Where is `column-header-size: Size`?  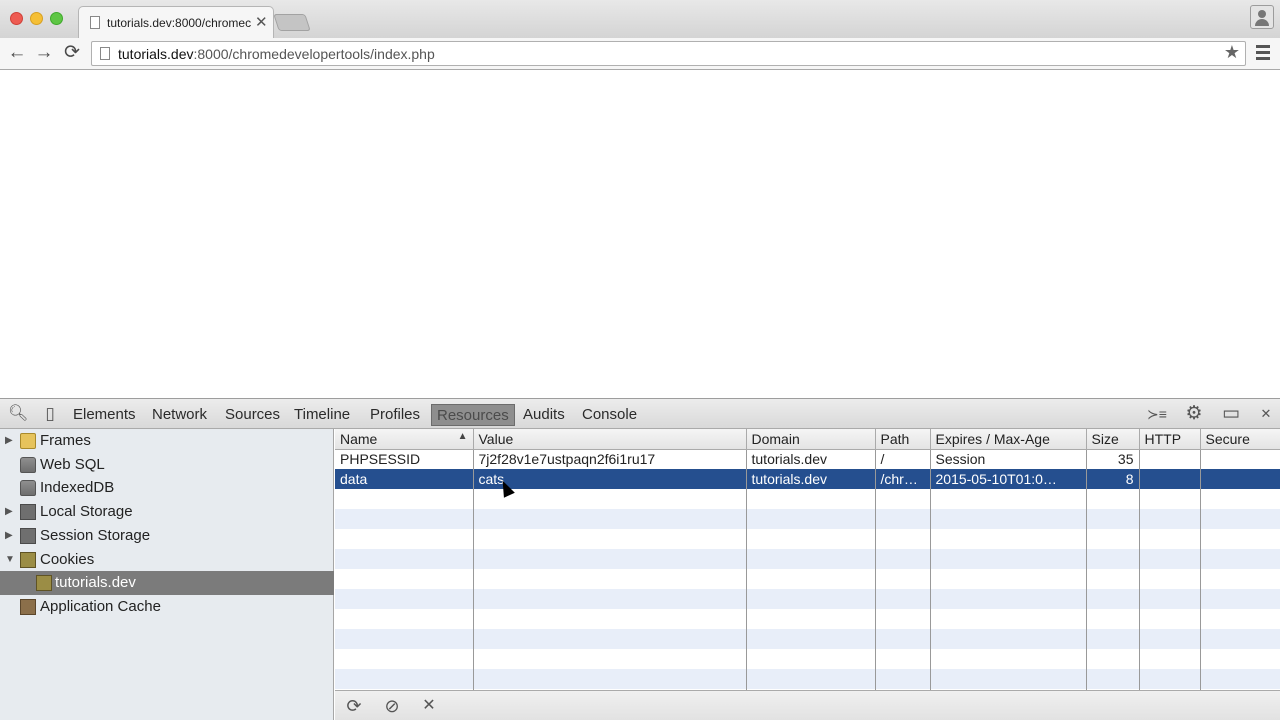
column-header-size: Size is located at coordinates (1113, 439).